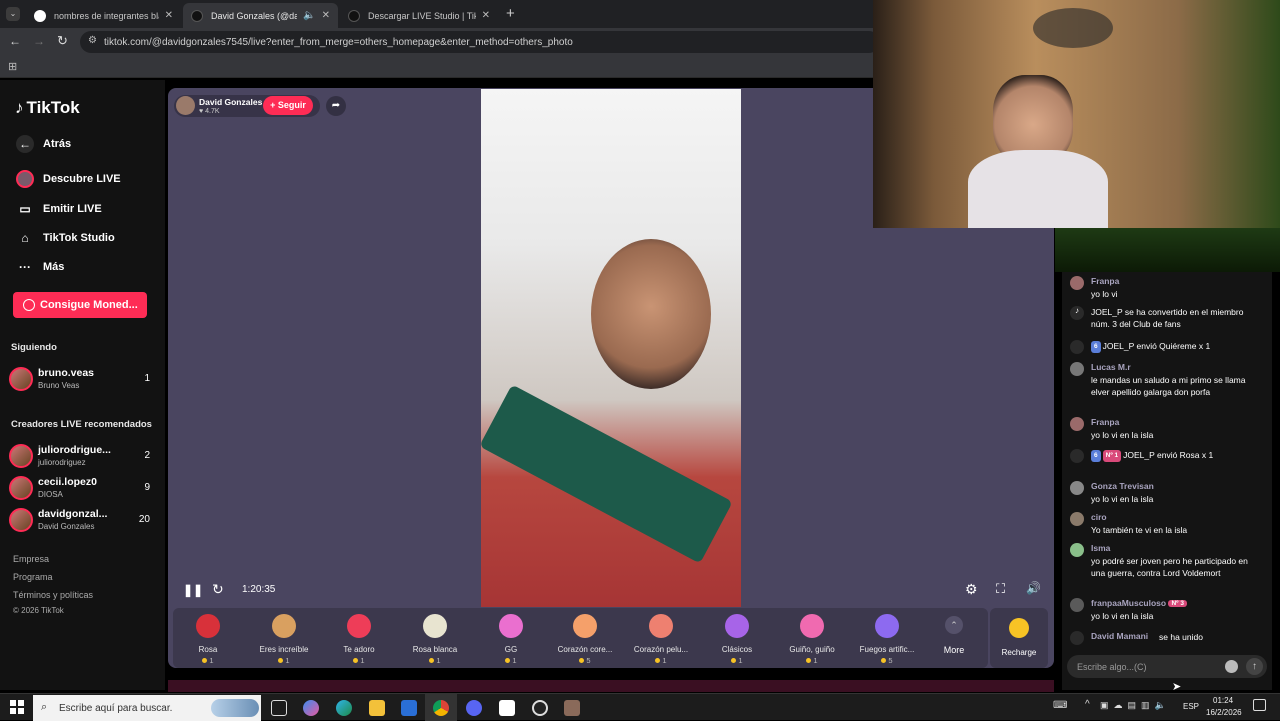 The image size is (1280, 721). Describe the element at coordinates (661, 640) in the screenshot. I see `gift-item: Corazón pelu... 1` at that location.